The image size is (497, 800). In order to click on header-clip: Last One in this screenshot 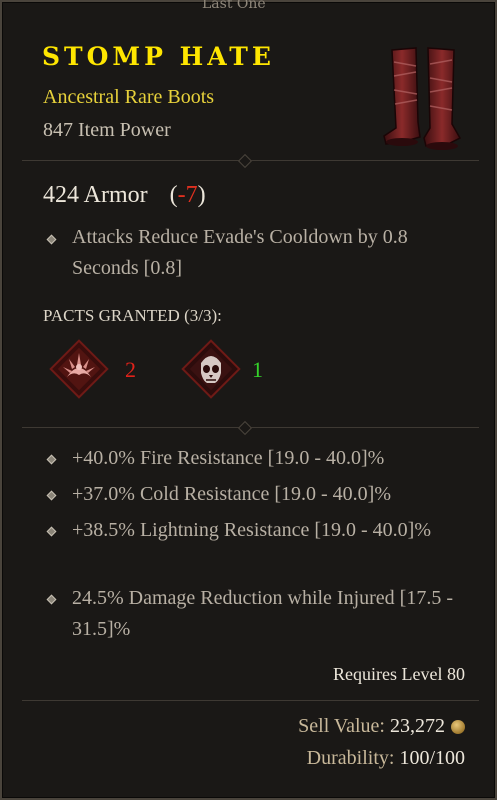, I will do `click(234, 4)`.